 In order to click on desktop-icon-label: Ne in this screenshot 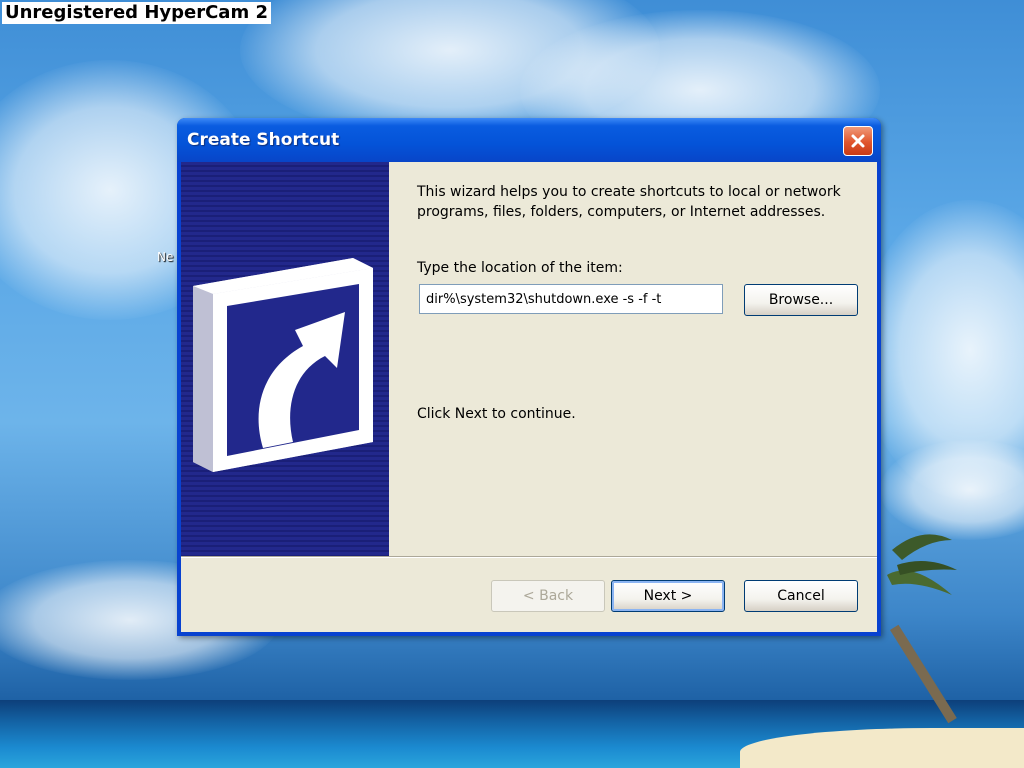, I will do `click(165, 257)`.